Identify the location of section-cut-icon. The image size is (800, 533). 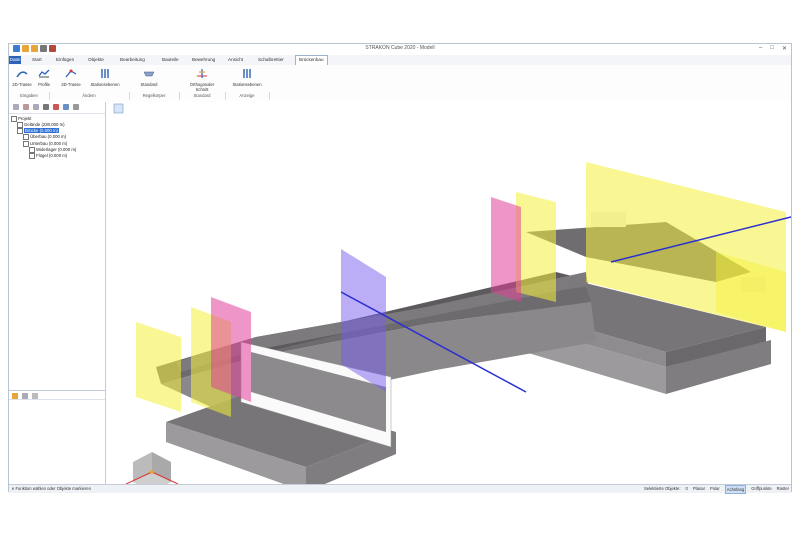
(202, 73).